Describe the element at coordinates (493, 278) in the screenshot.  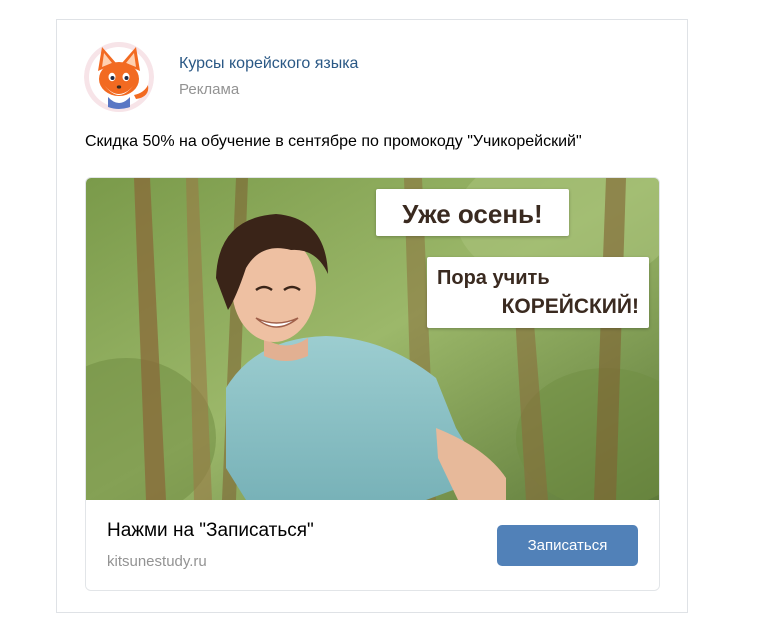
I see `image-banner-2-line1: Пора учить` at that location.